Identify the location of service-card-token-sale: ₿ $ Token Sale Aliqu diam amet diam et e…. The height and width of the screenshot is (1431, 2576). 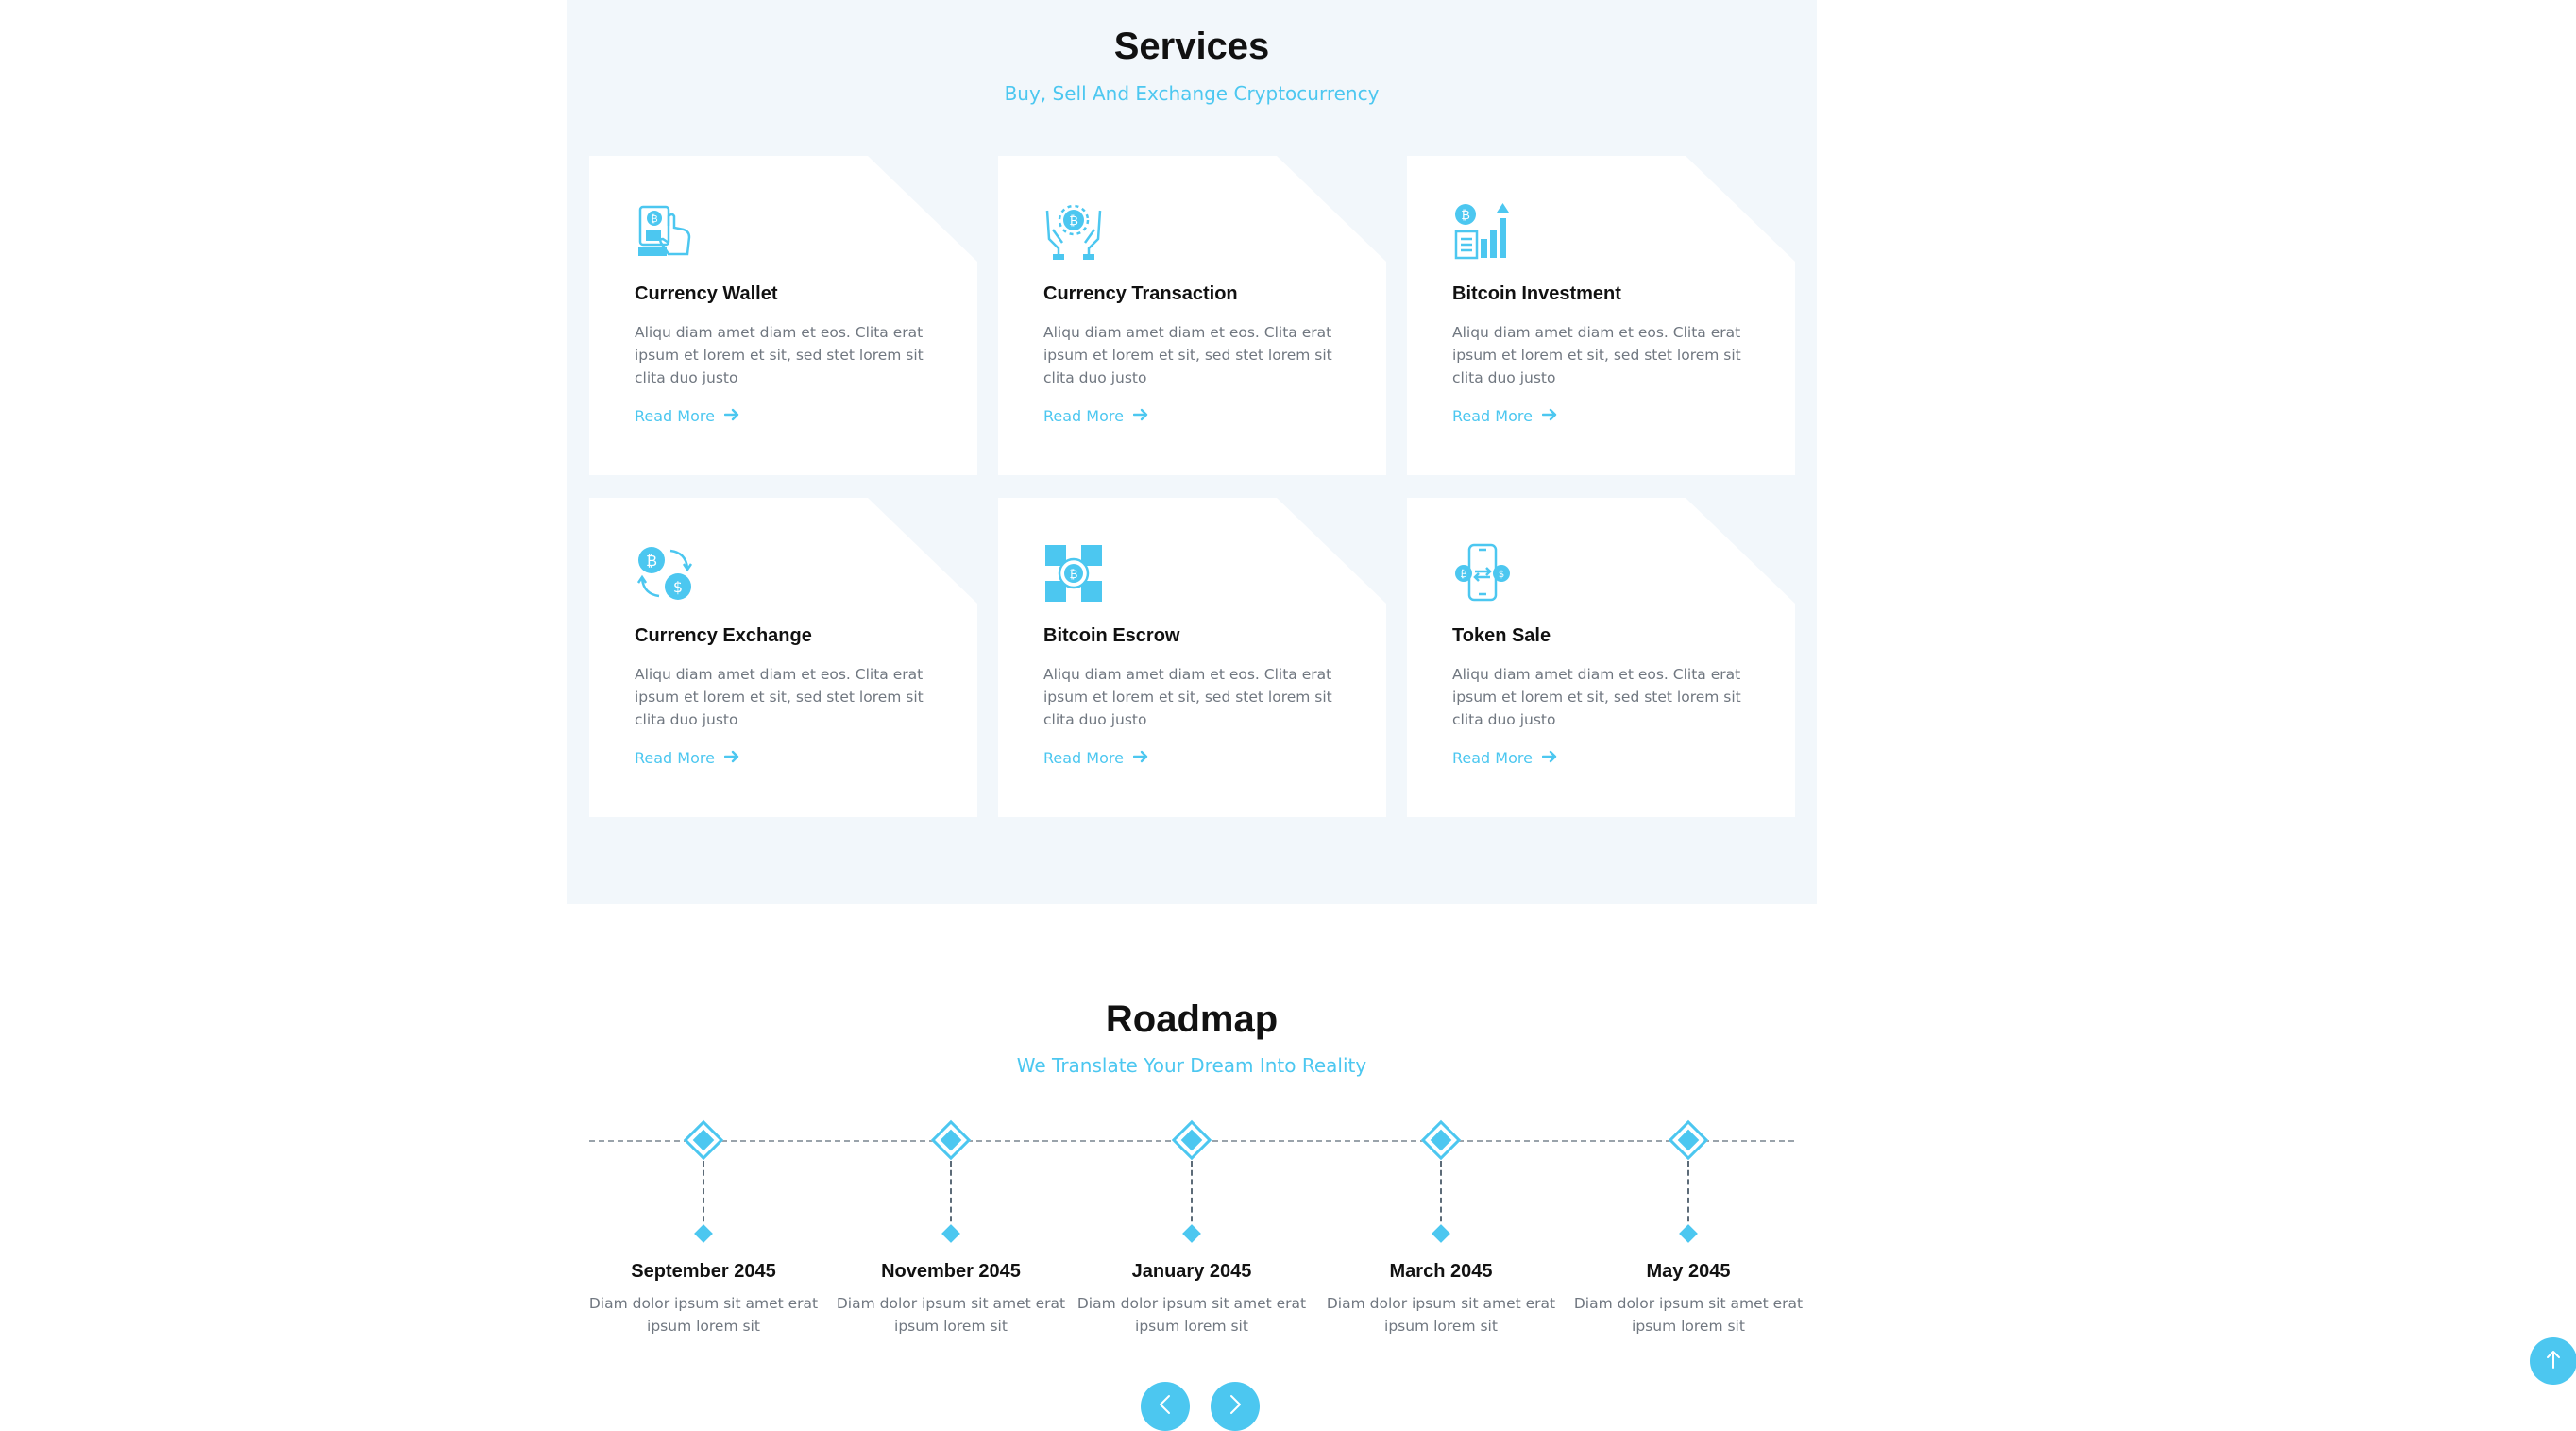
(1601, 657).